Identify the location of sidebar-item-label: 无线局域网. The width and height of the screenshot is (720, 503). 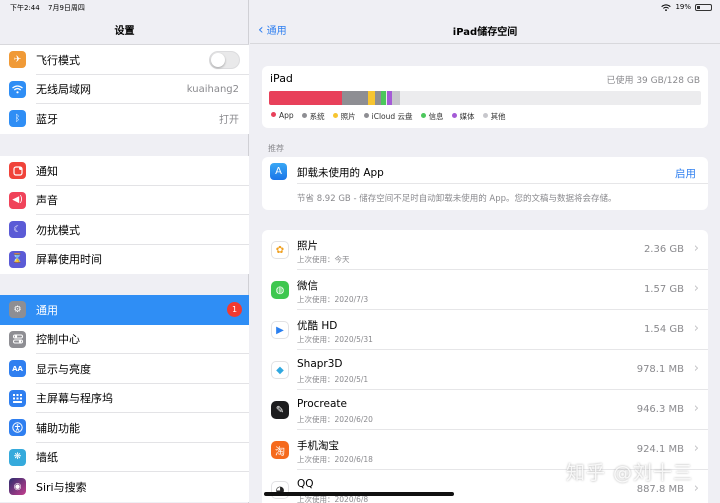
(63, 90).